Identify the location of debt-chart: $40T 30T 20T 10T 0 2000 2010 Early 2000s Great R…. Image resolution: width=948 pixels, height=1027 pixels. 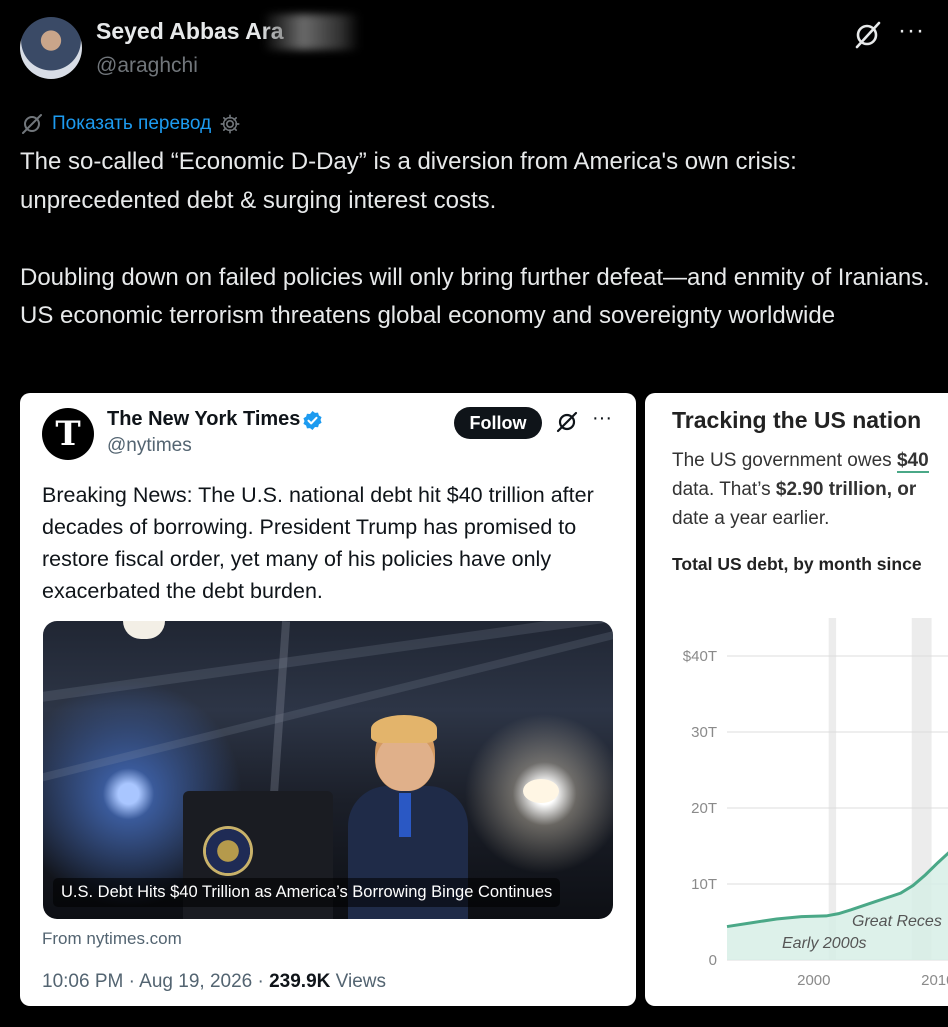
(815, 803).